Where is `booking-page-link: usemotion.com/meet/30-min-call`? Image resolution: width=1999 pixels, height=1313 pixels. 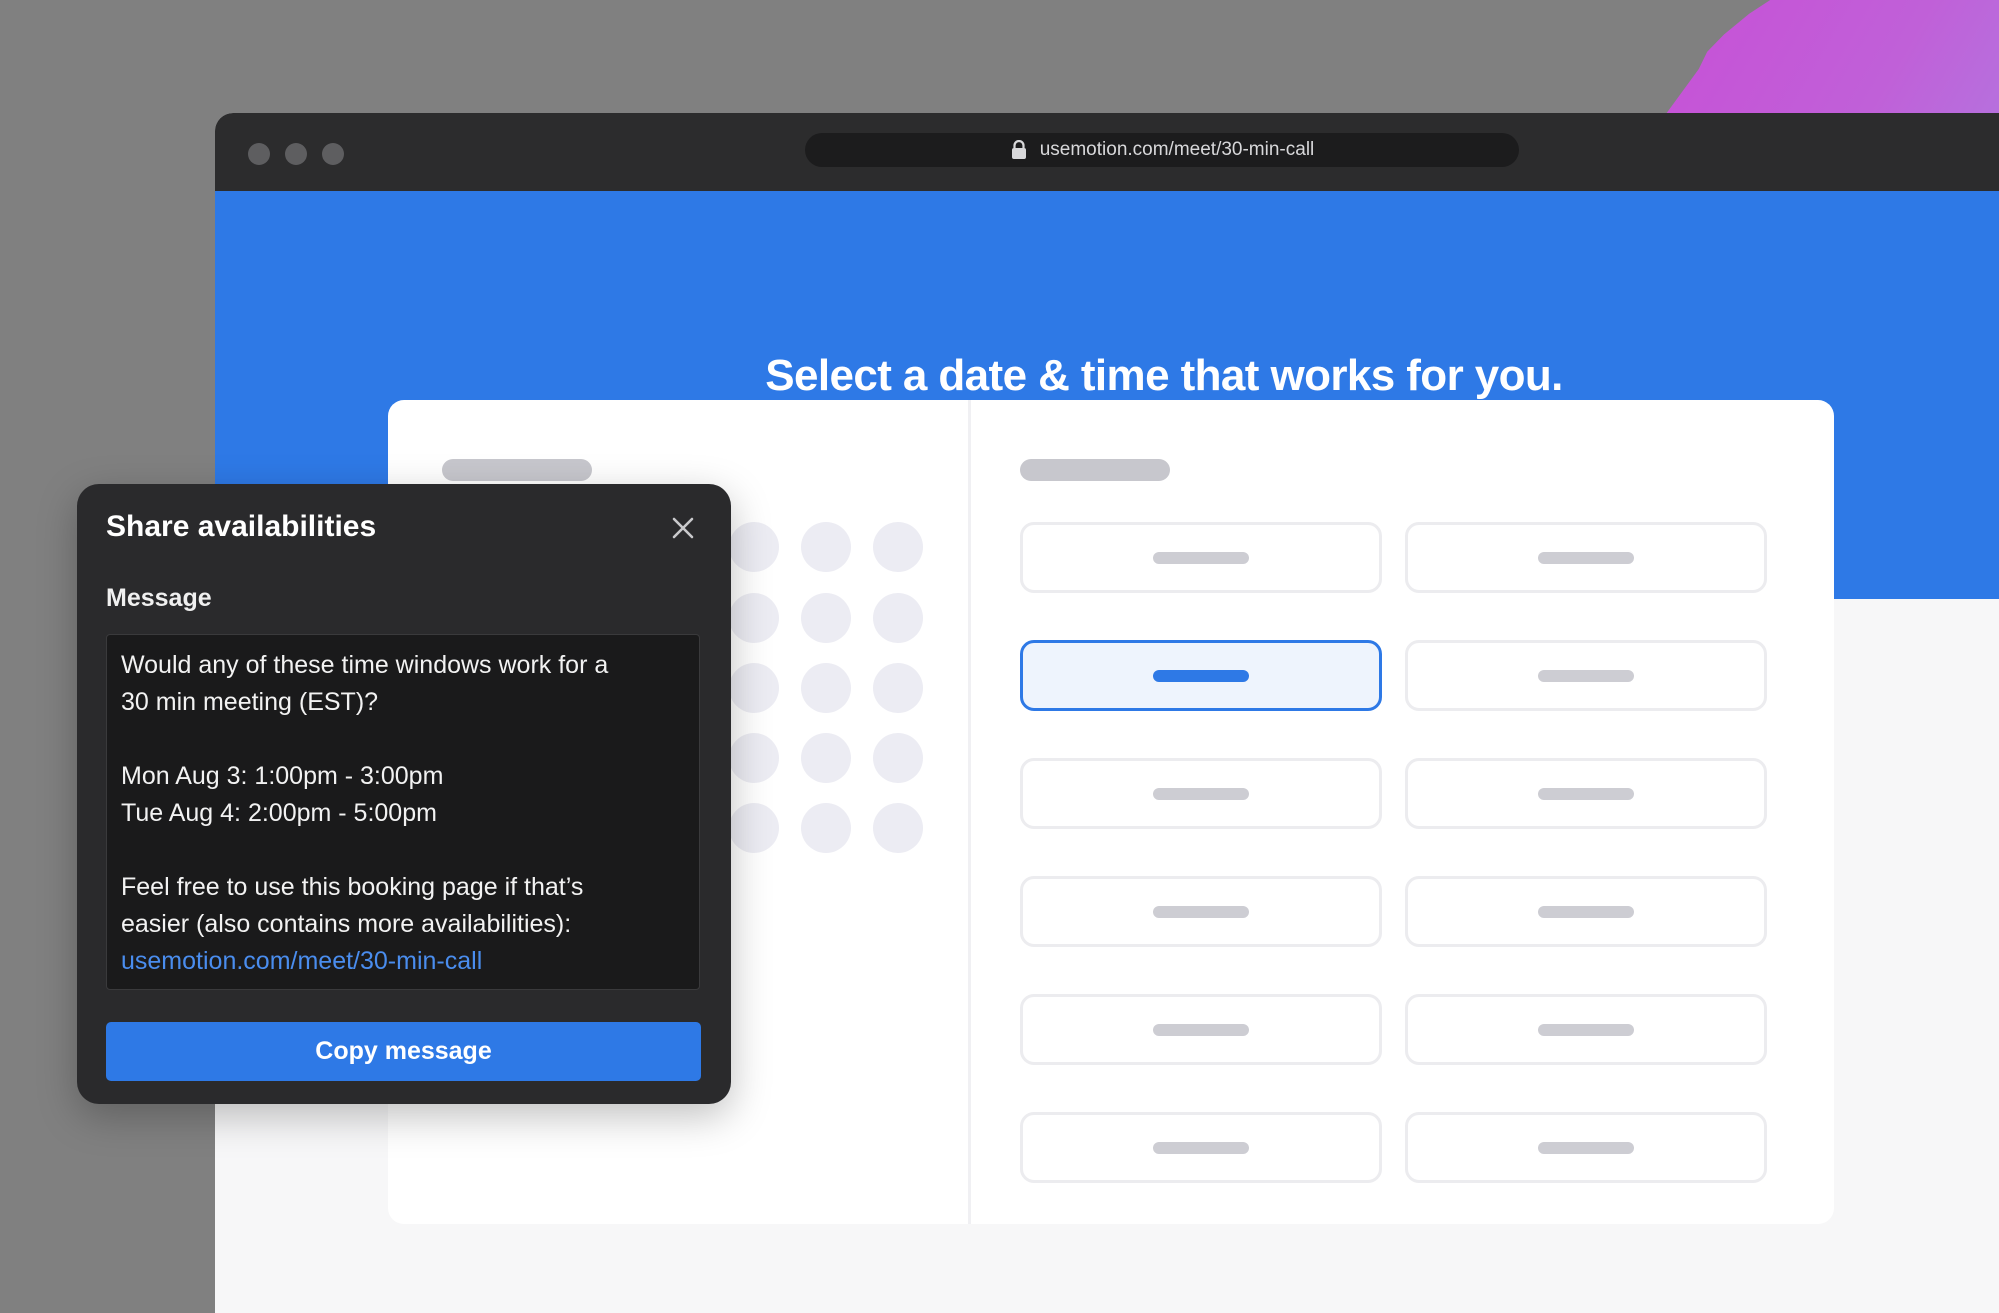
booking-page-link: usemotion.com/meet/30-min-call is located at coordinates (301, 961).